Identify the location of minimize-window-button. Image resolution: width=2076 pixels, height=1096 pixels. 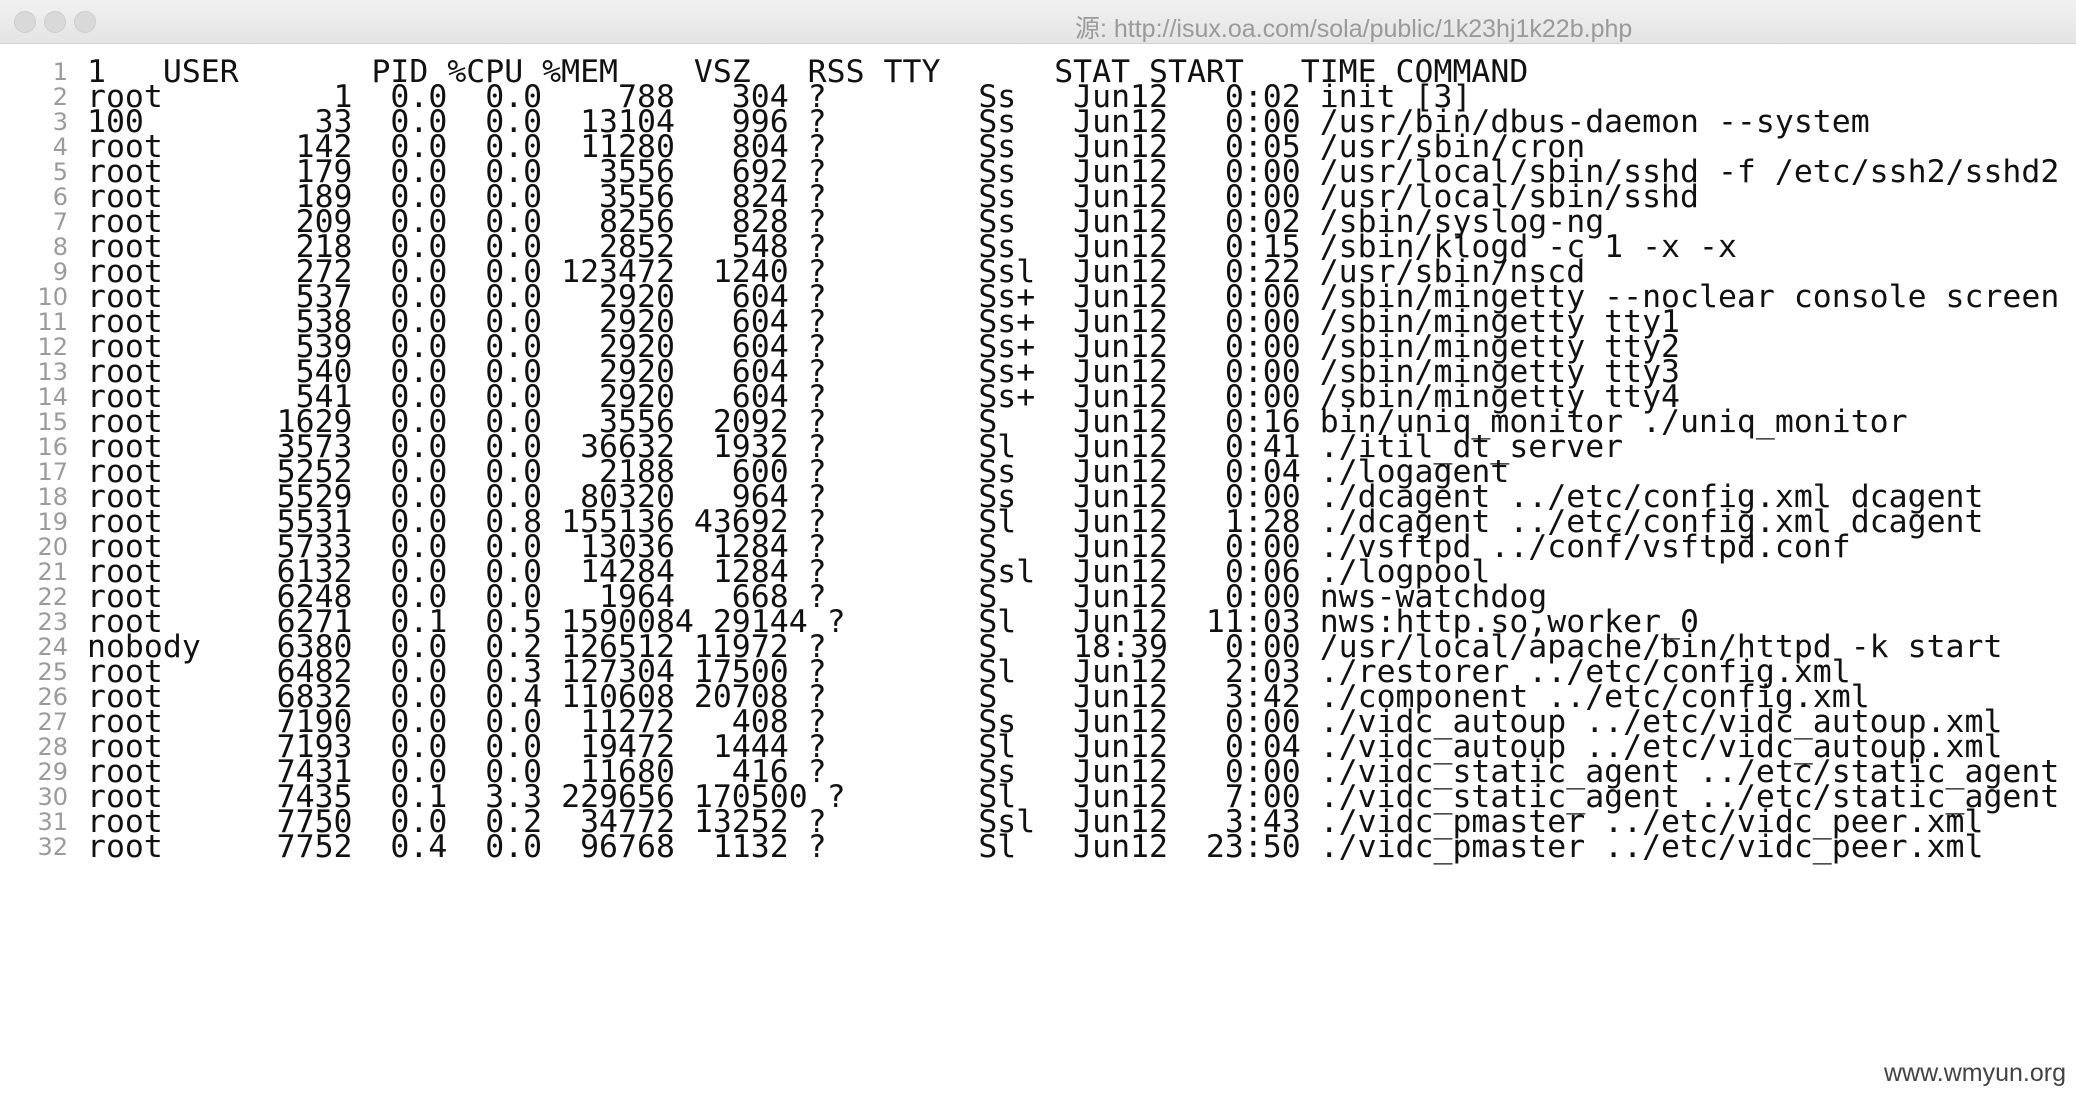
(55, 22).